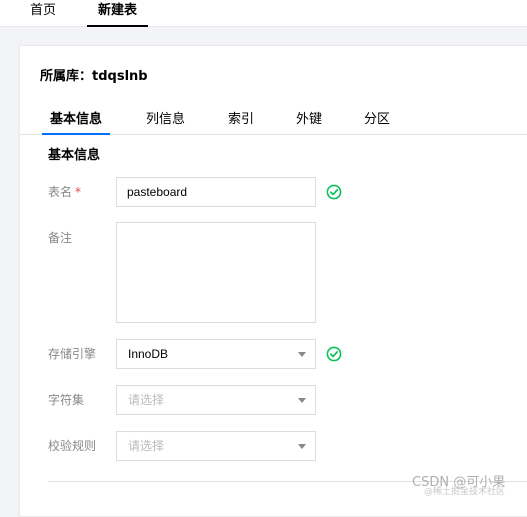 The image size is (527, 517). I want to click on required-mark: *, so click(78, 192).